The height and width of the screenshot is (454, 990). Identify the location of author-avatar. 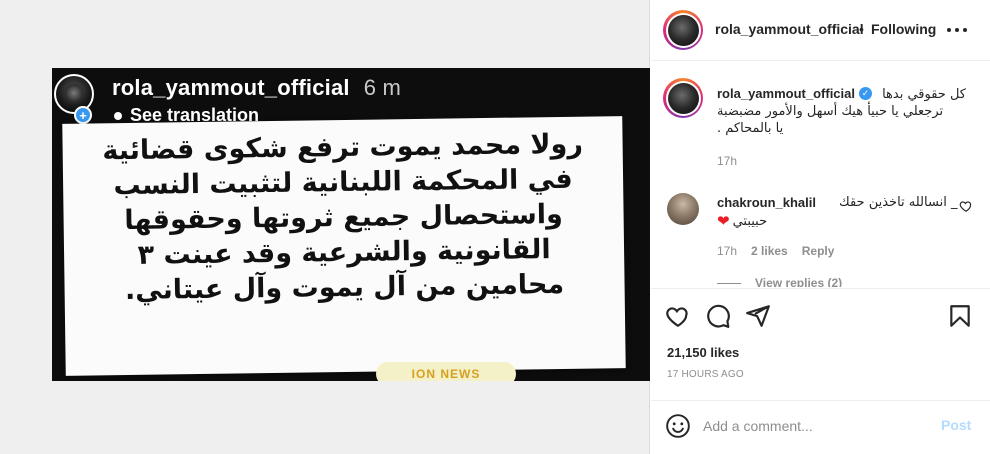
(683, 30).